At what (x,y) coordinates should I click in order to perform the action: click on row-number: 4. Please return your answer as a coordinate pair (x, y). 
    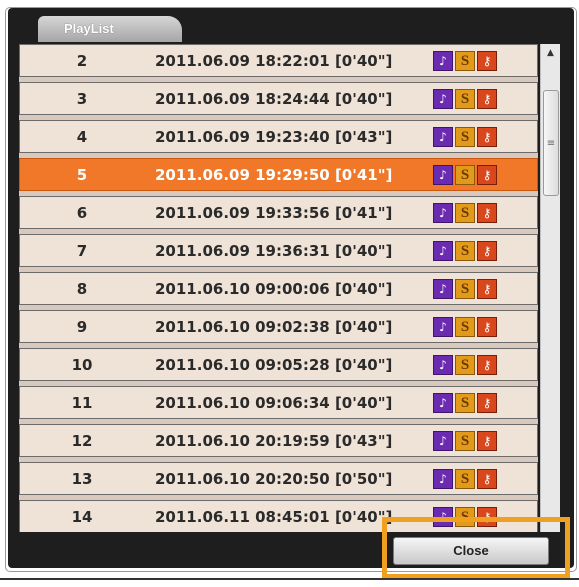
    Looking at the image, I should click on (82, 137).